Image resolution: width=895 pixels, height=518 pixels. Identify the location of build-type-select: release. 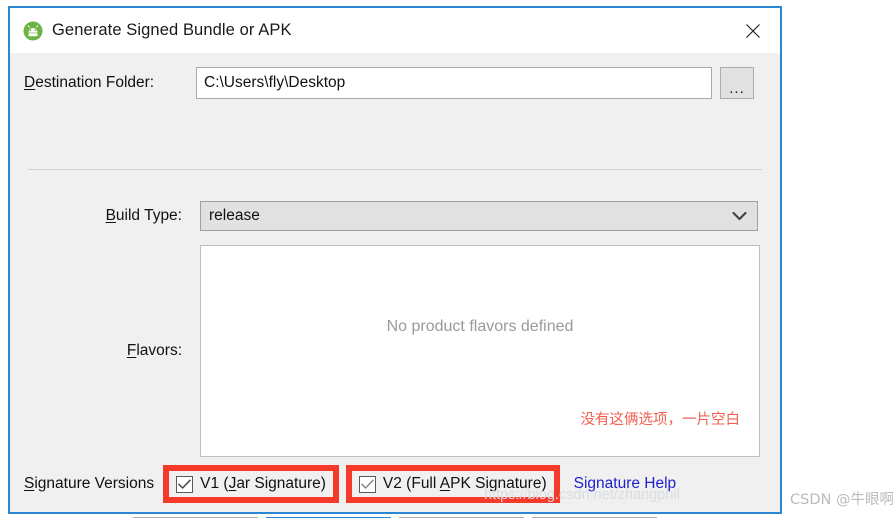
(479, 216).